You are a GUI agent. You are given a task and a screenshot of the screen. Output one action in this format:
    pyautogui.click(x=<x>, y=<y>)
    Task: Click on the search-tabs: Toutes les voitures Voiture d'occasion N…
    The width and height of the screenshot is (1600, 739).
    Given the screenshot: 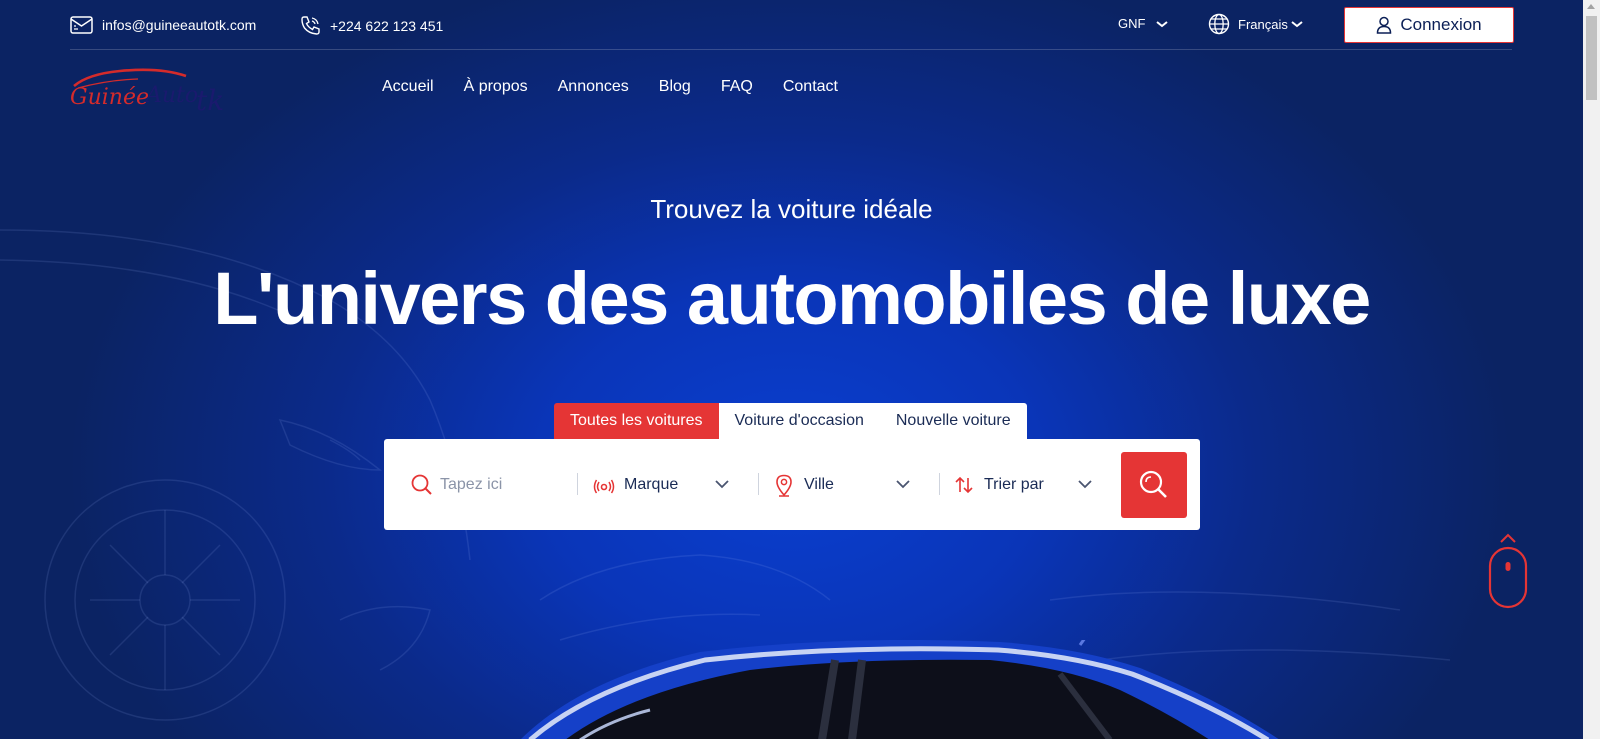 What is the action you would take?
    pyautogui.click(x=790, y=421)
    